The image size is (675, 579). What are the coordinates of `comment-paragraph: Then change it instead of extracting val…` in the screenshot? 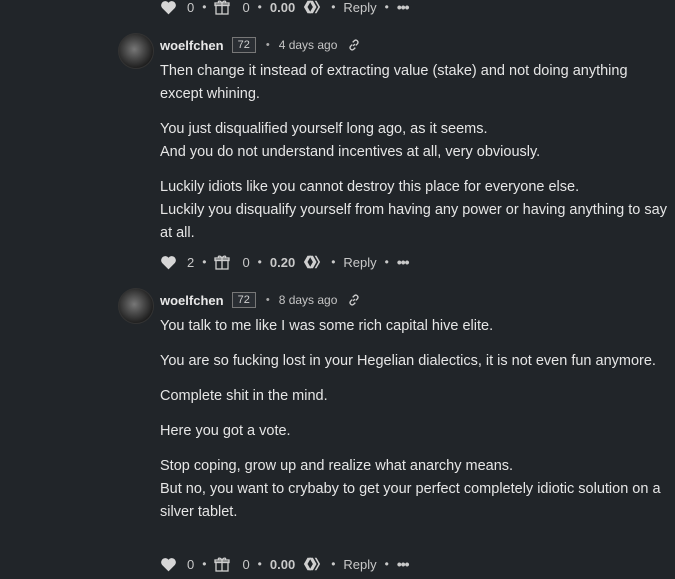 It's located at (394, 82).